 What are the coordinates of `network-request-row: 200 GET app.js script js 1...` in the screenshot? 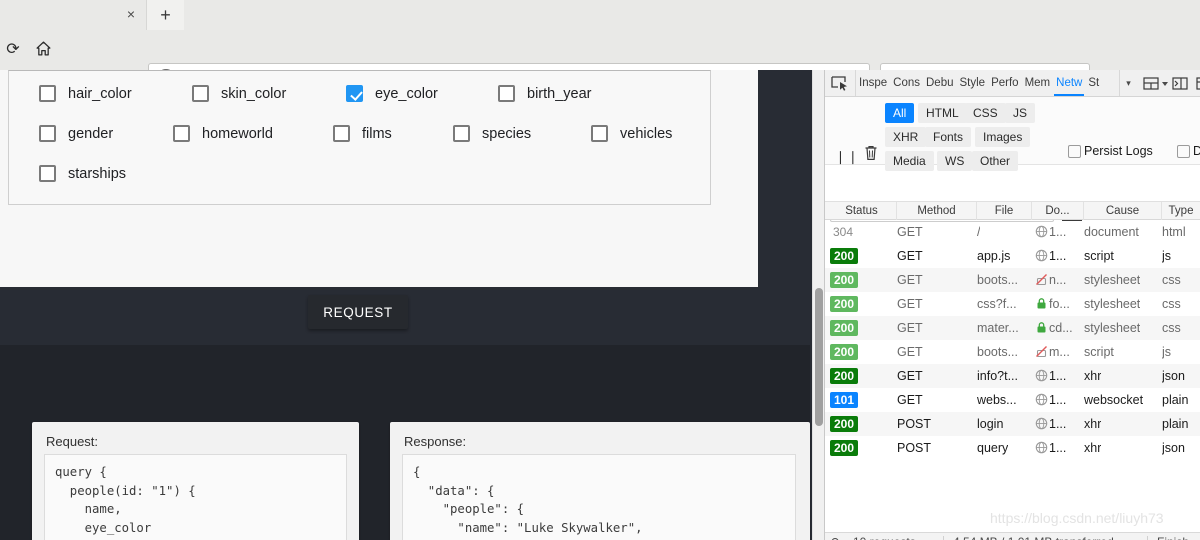 It's located at (1012, 256).